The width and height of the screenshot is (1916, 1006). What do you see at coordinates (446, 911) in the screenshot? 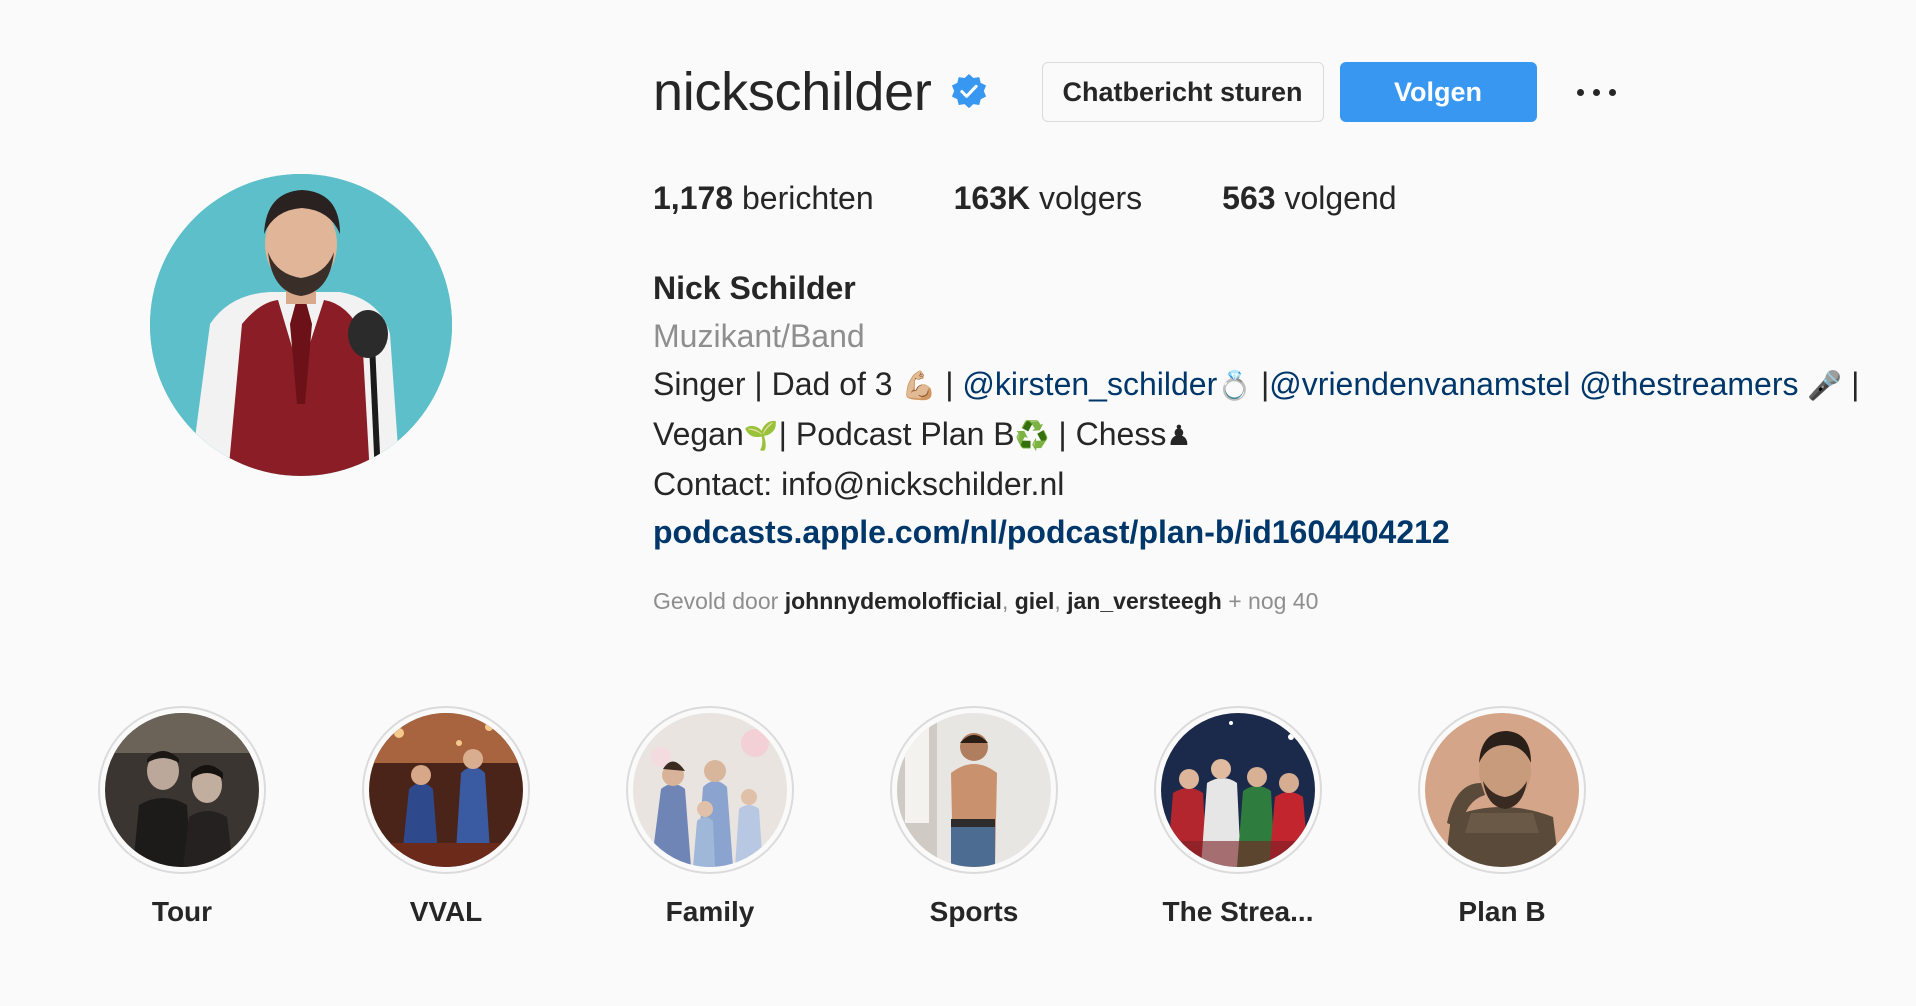
I see `highlight-label: VVAL` at bounding box center [446, 911].